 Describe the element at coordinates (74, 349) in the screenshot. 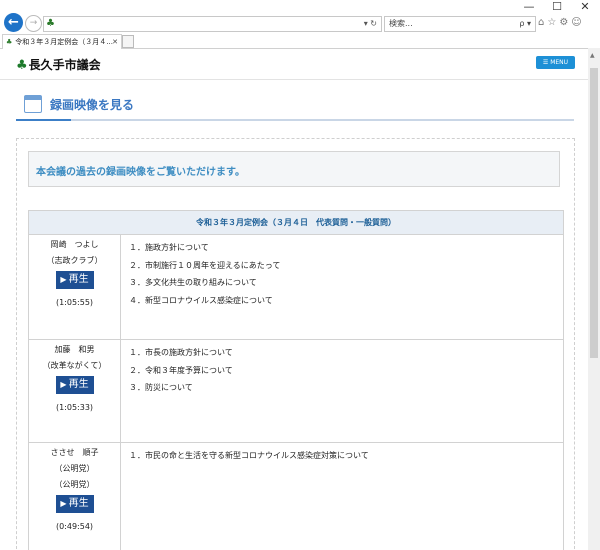

I see `speaker-name: 加藤 和男` at that location.